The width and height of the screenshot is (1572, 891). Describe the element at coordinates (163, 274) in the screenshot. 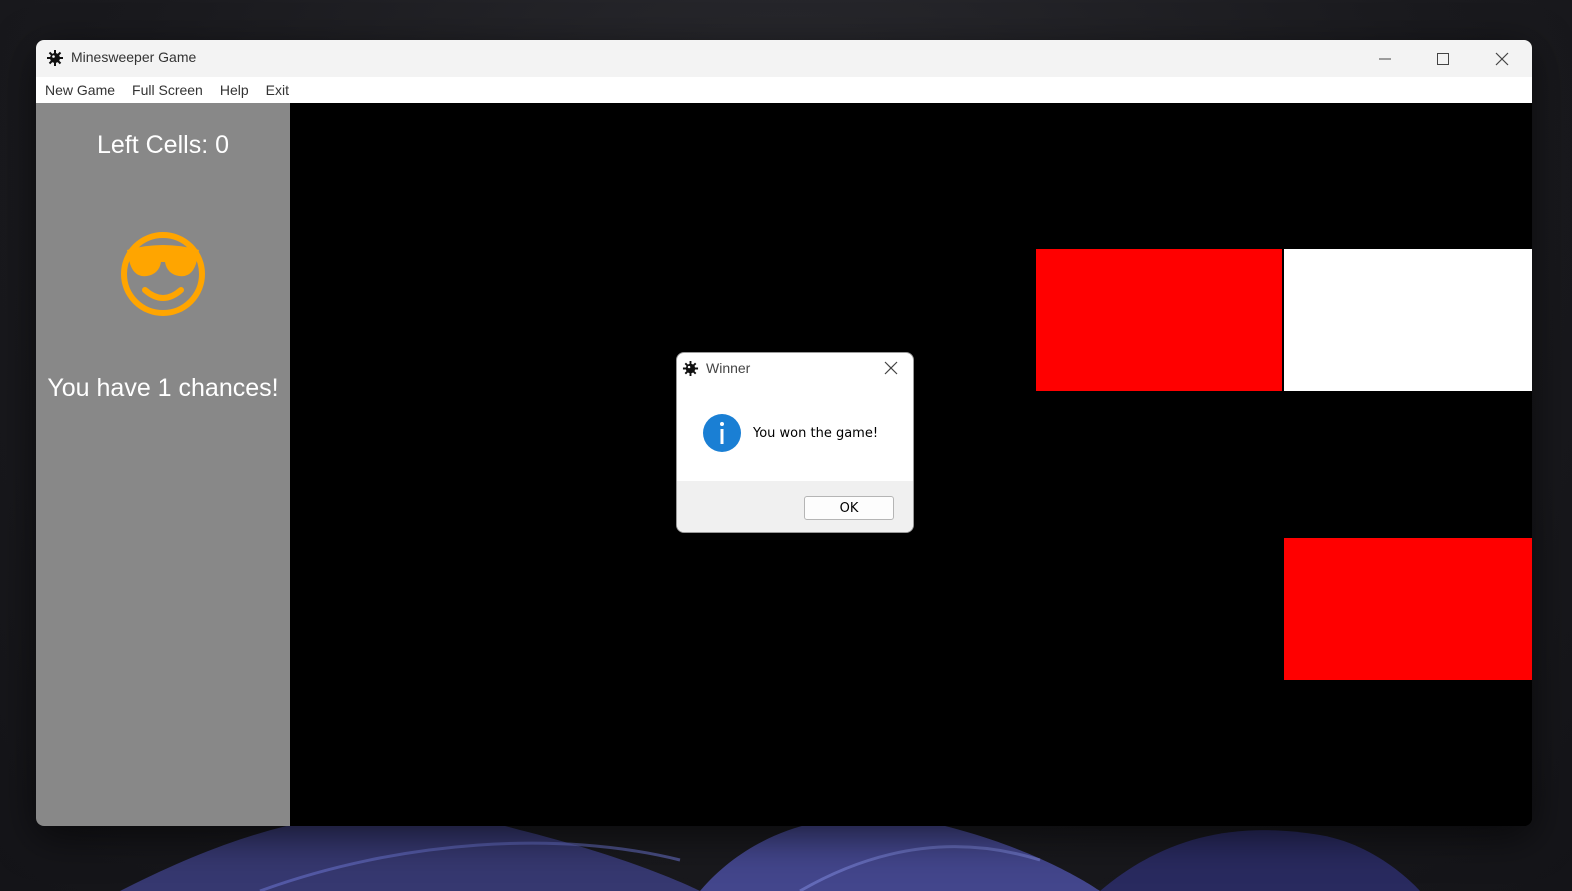

I see `smiley-sunglasses-icon` at that location.